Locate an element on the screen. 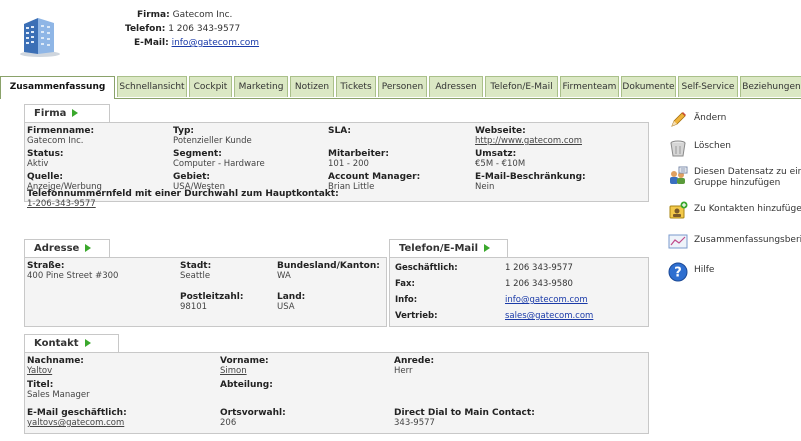  telefon-section-tab: Telefon/E-Mail is located at coordinates (448, 248).